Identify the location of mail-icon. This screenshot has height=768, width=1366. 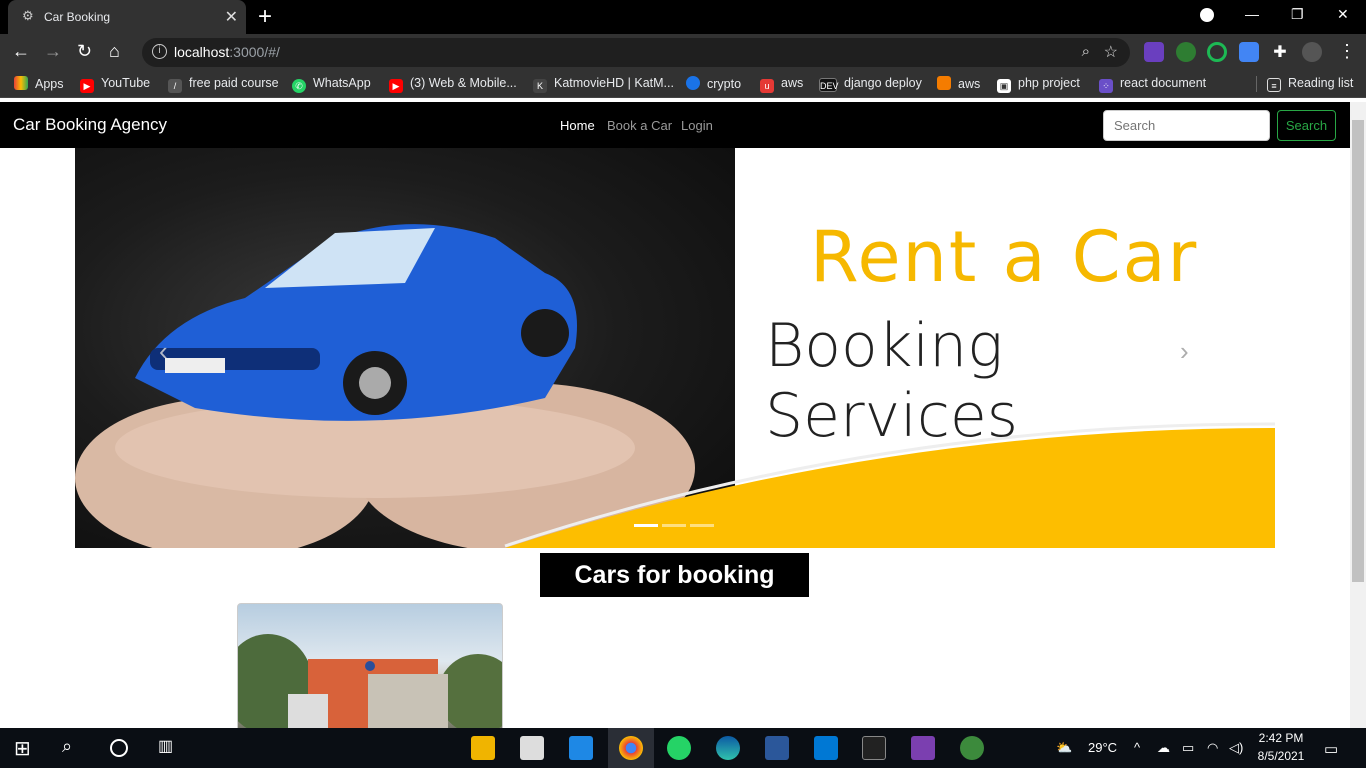
(581, 748).